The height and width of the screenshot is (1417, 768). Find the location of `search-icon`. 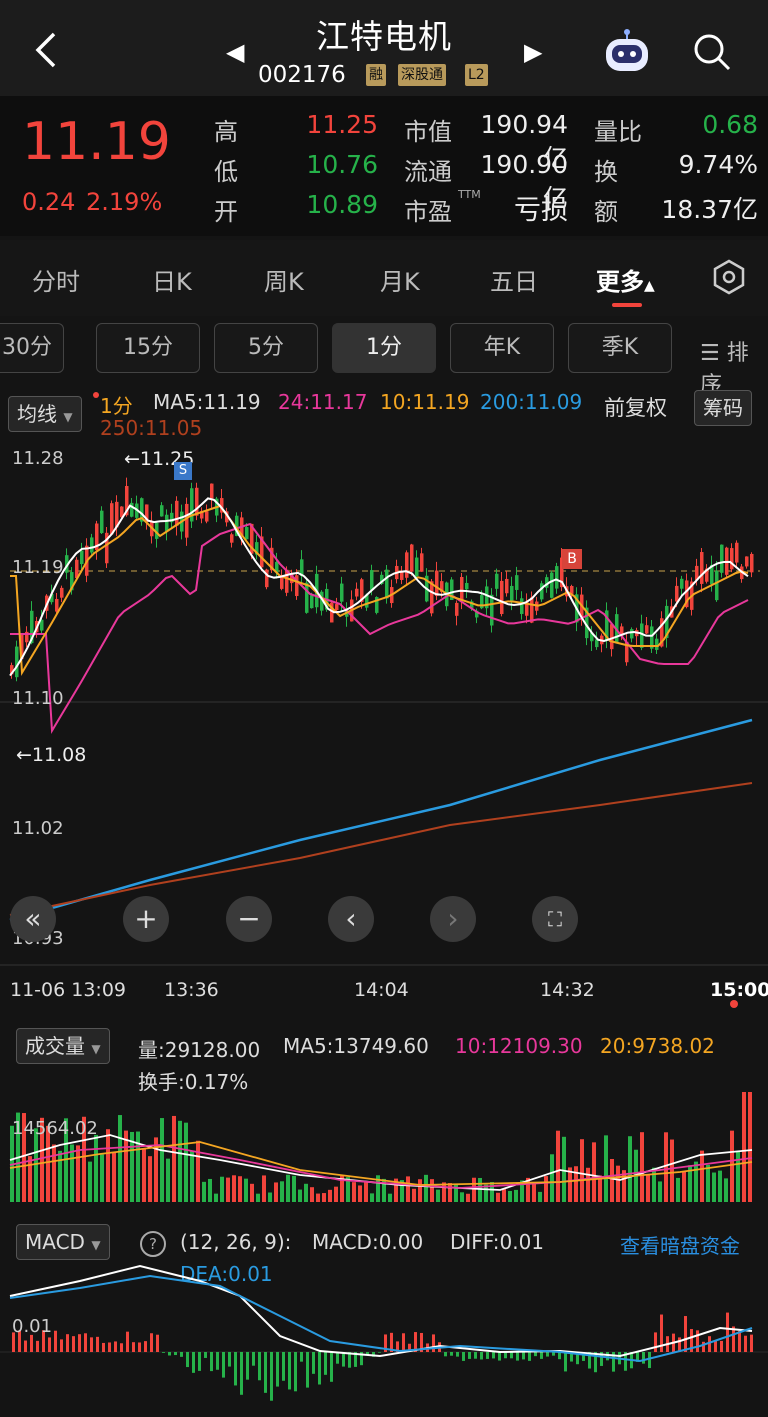

search-icon is located at coordinates (712, 52).